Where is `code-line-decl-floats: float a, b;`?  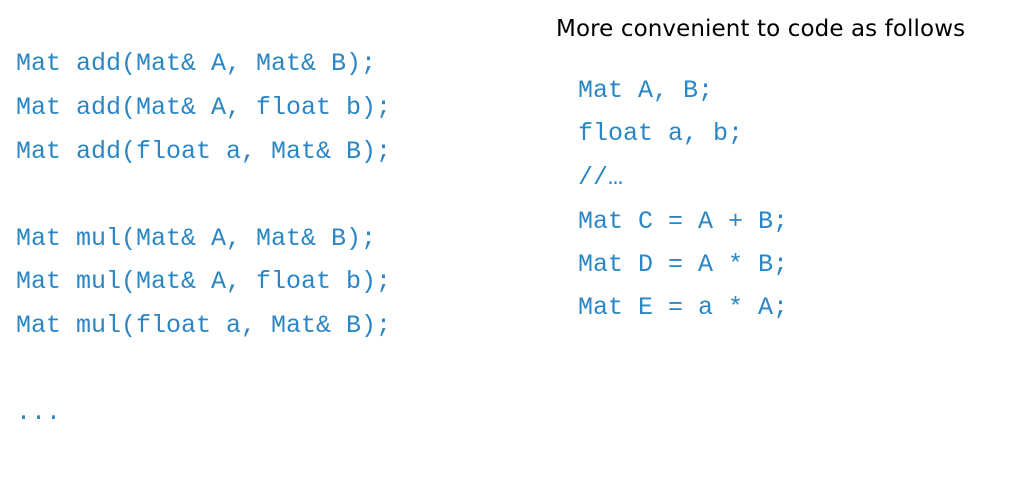
code-line-decl-floats: float a, b; is located at coordinates (661, 133).